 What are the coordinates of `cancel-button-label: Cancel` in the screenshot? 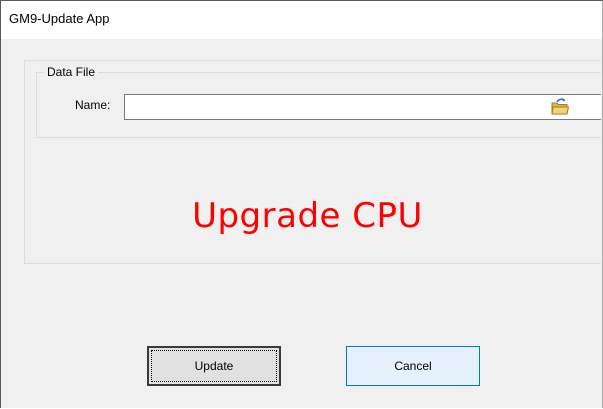 It's located at (413, 366).